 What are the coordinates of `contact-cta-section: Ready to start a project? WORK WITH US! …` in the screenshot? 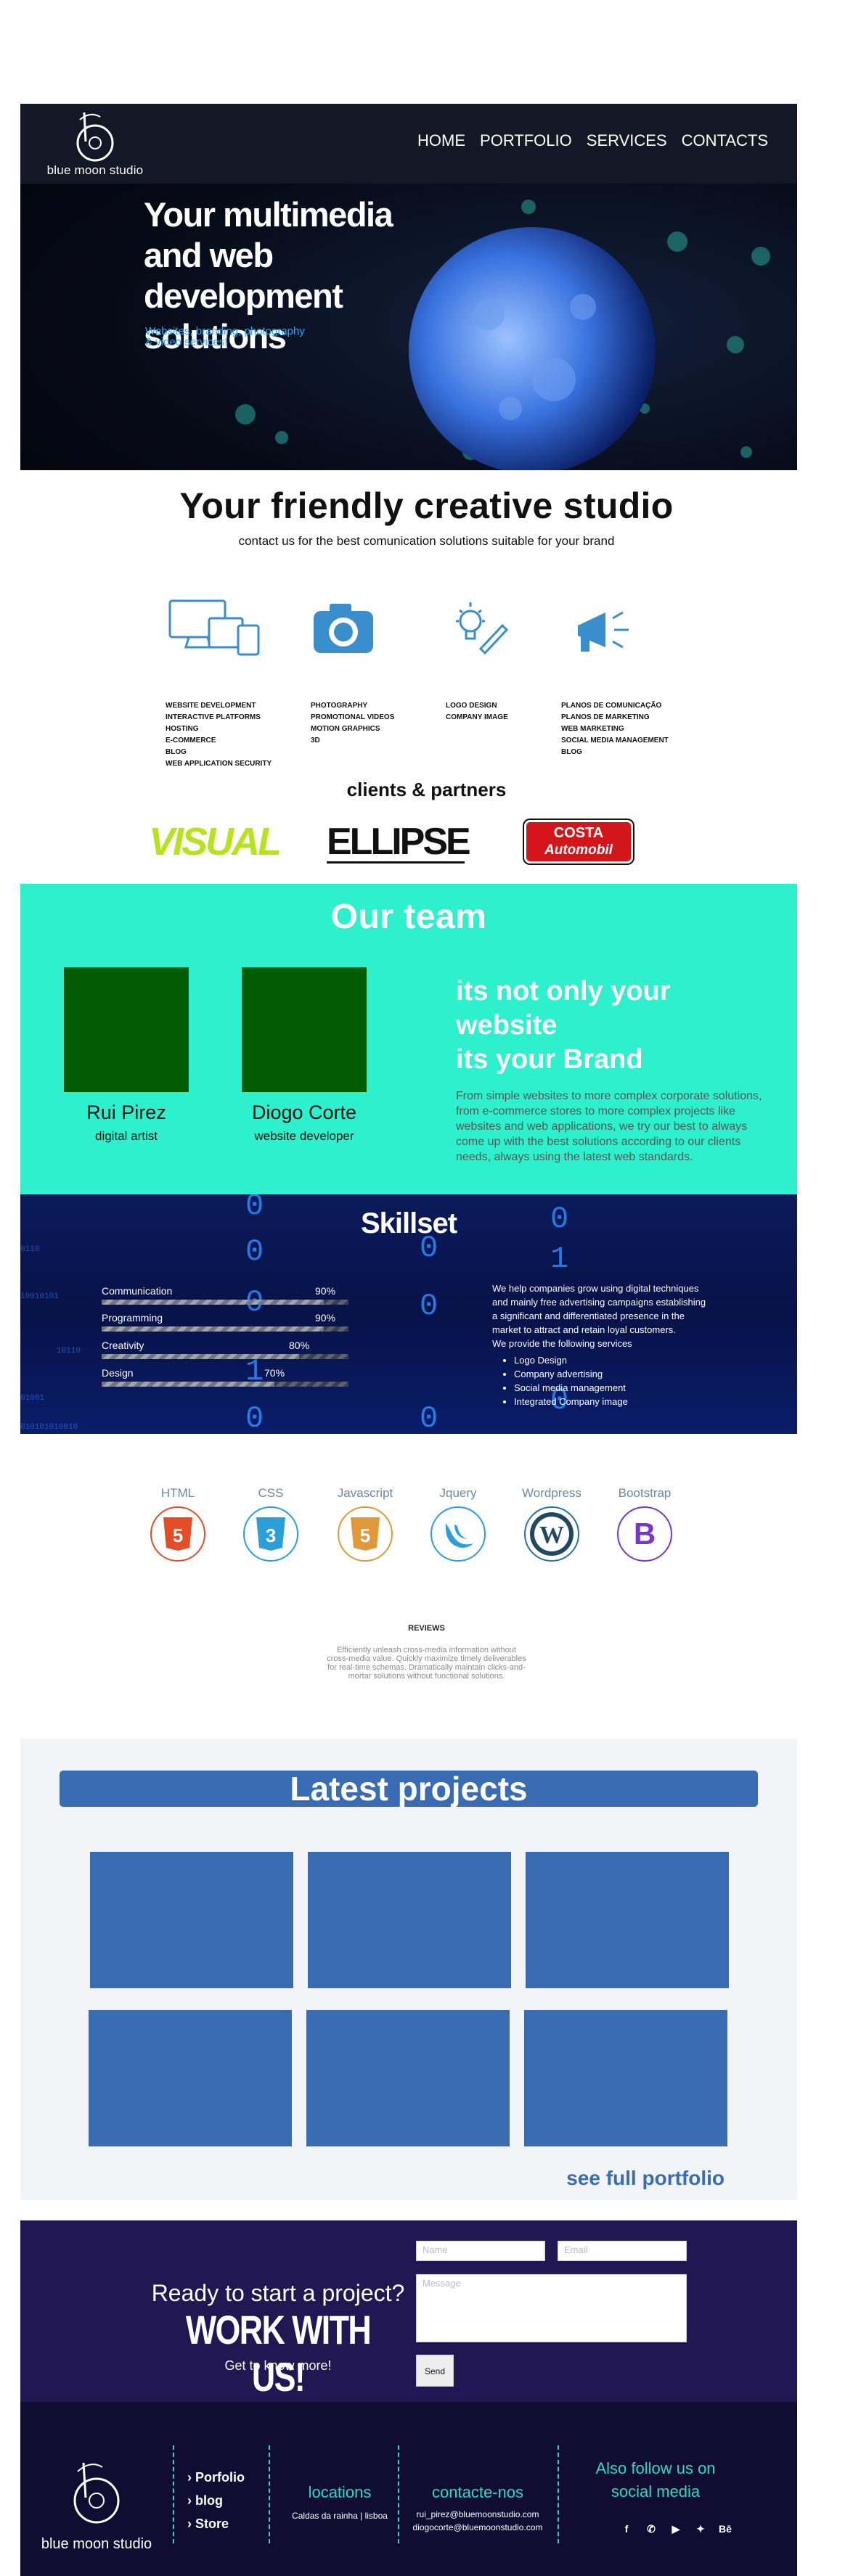 It's located at (408, 2311).